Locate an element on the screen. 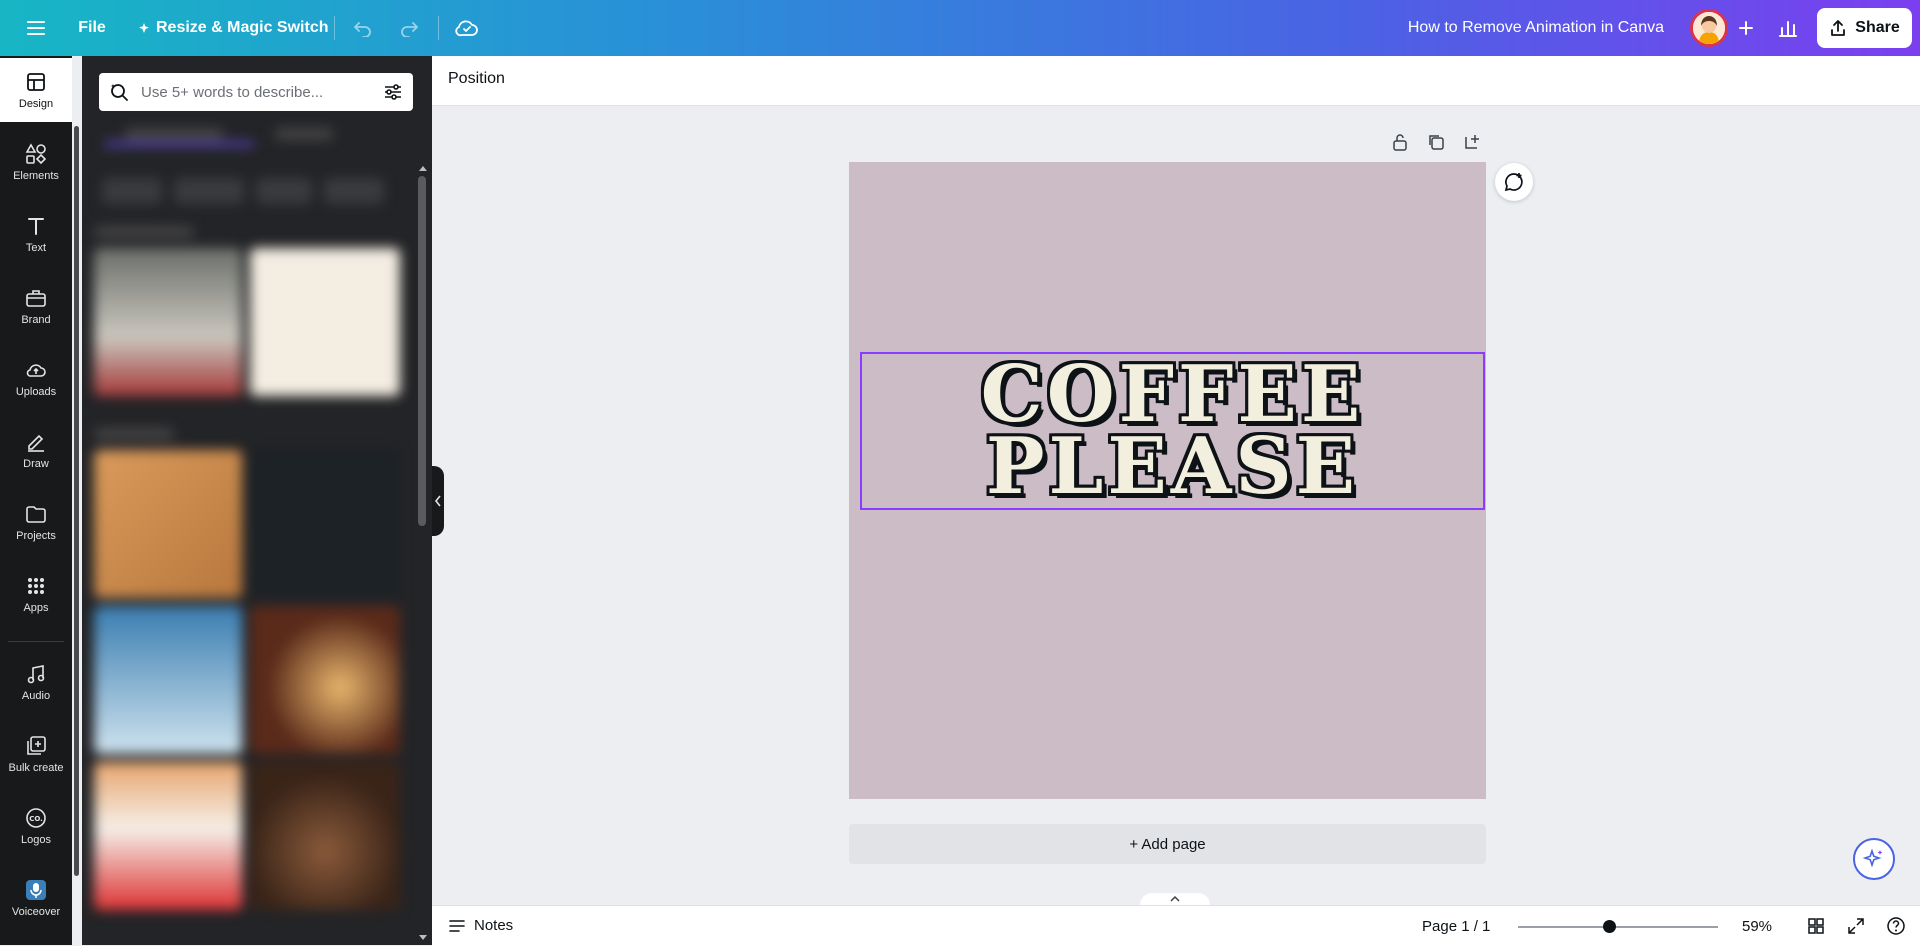  show-pages-toggle is located at coordinates (1175, 899).